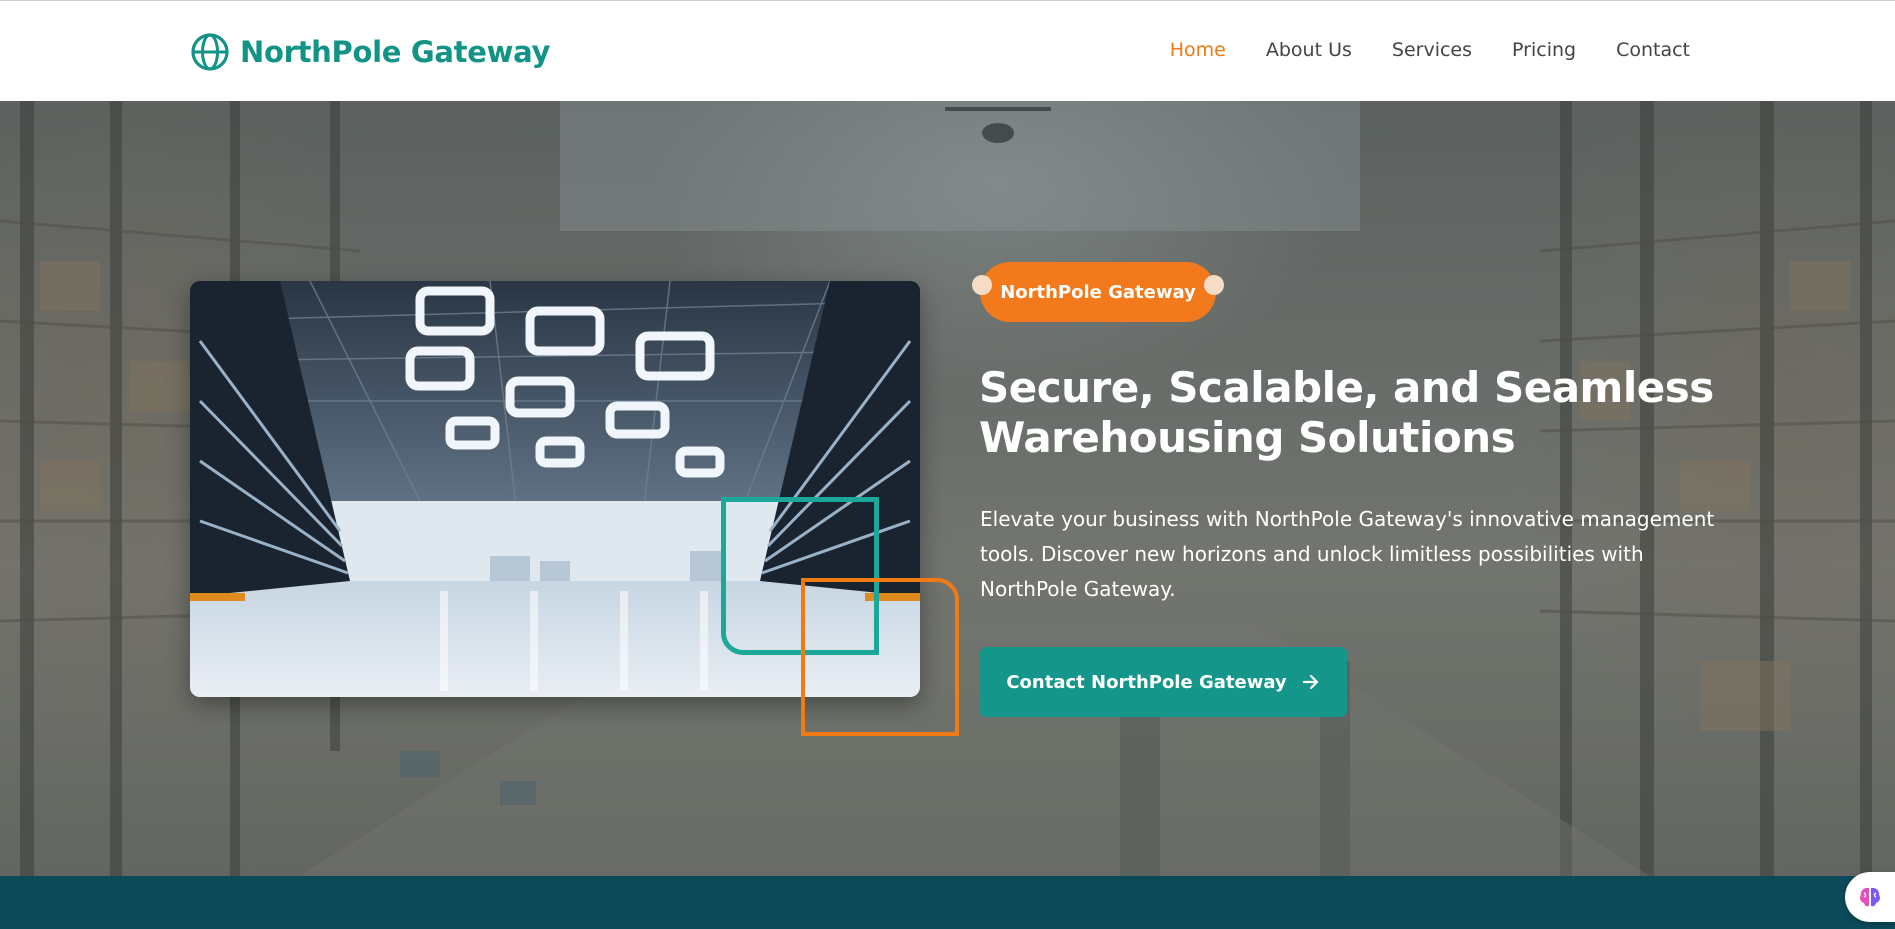 This screenshot has width=1895, height=929. I want to click on badge-dot-left, so click(982, 285).